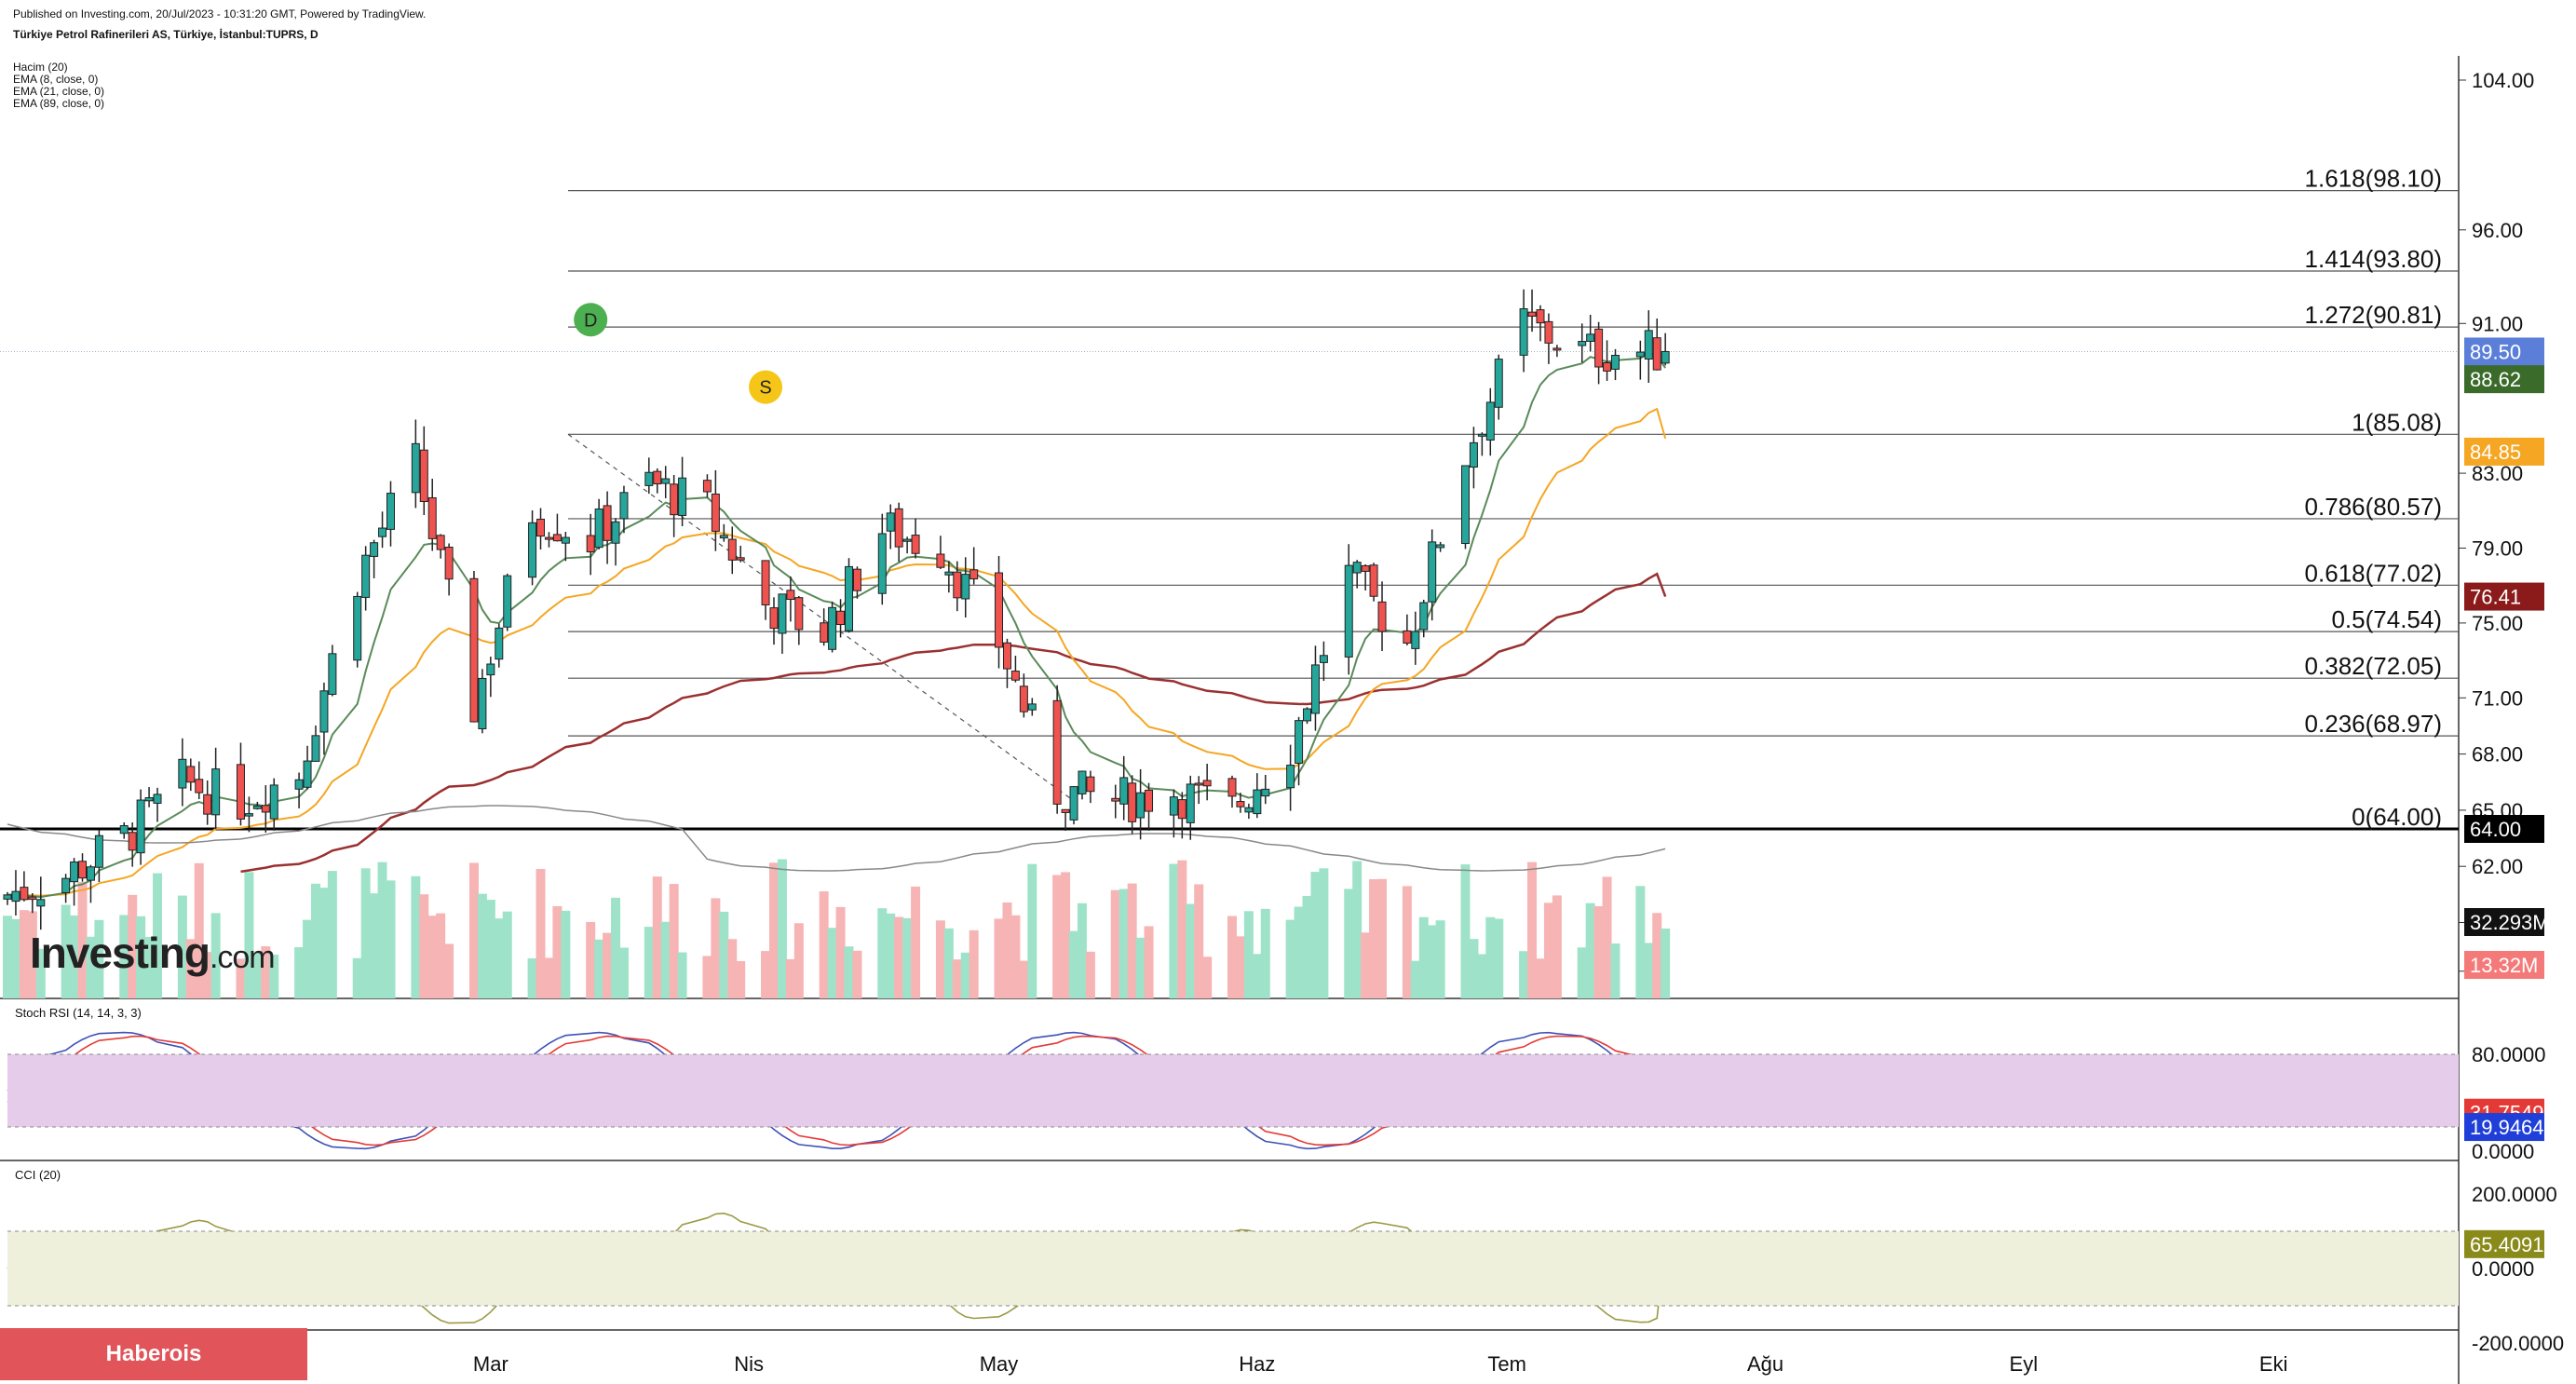 This screenshot has width=2576, height=1384. What do you see at coordinates (2024, 1364) in the screenshot?
I see `x-tick-label: Eyl` at bounding box center [2024, 1364].